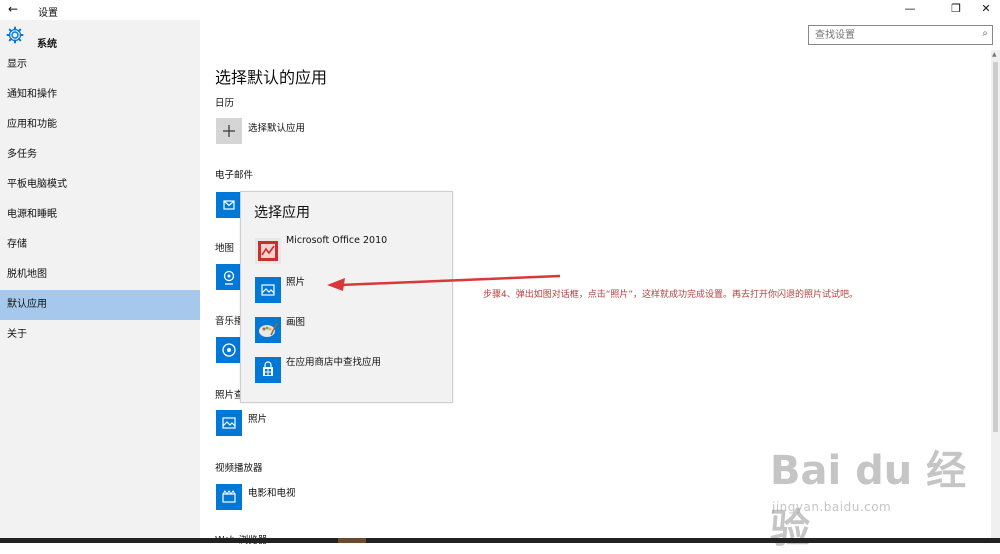  Describe the element at coordinates (100, 125) in the screenshot. I see `sidebar-item-apps-features: 应用和功能` at that location.